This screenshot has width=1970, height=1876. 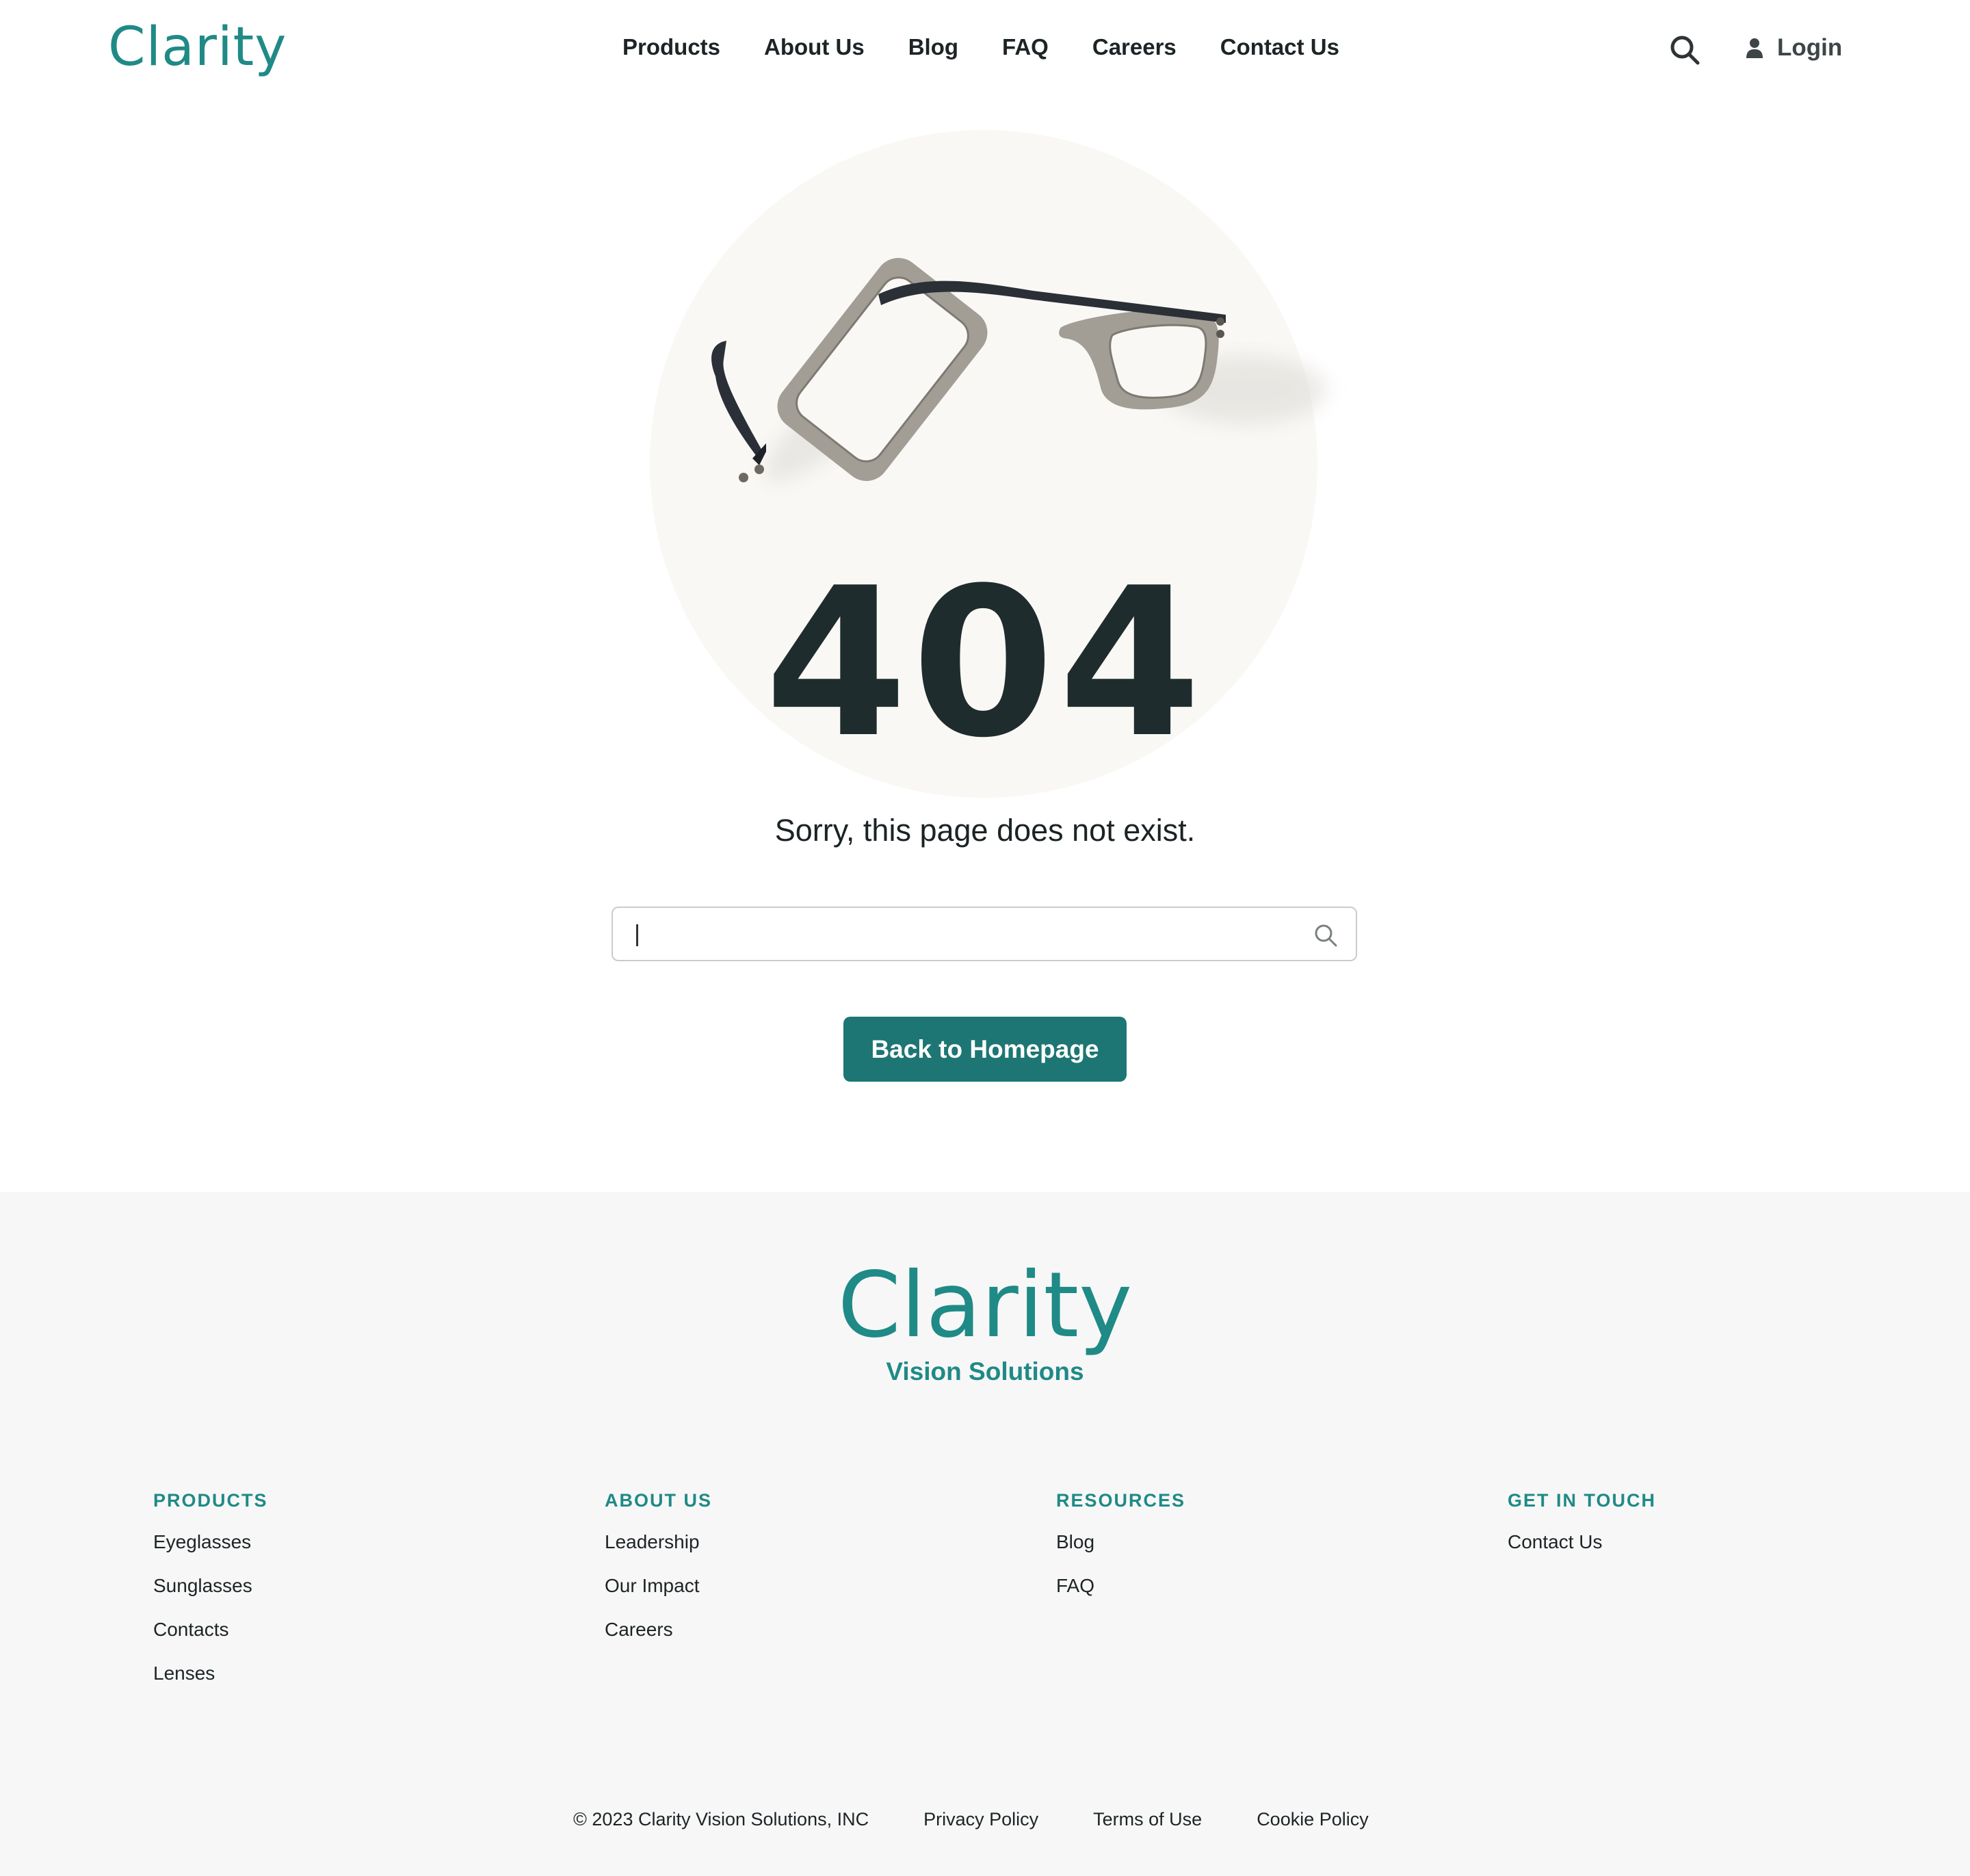 I want to click on footer-column-get-in-touch: GET IN TOUCH Contact Us, so click(x=1582, y=1532).